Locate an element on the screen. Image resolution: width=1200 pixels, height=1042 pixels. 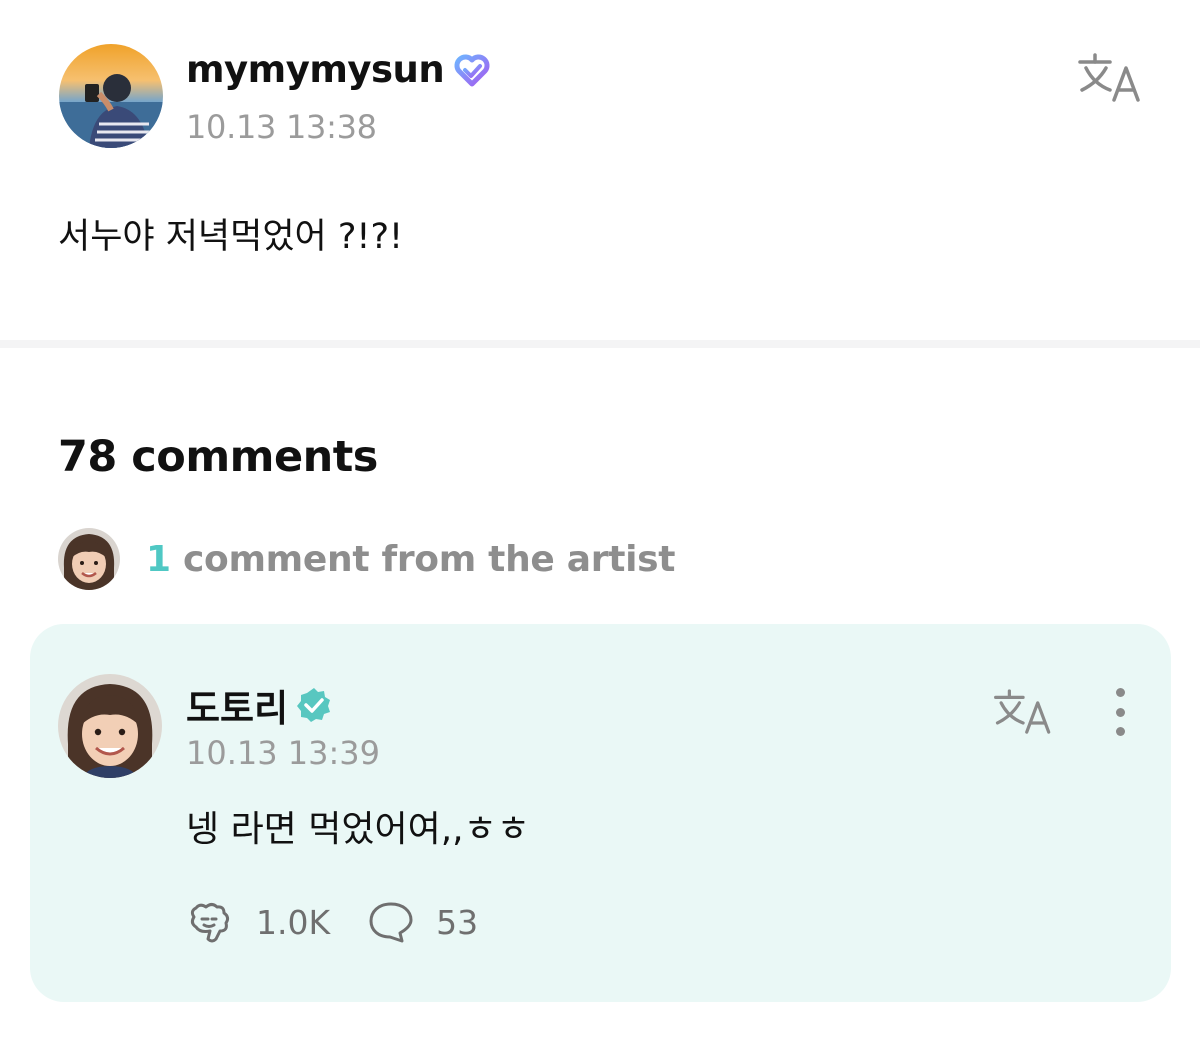
artist-name: 도토리 is located at coordinates (260, 705).